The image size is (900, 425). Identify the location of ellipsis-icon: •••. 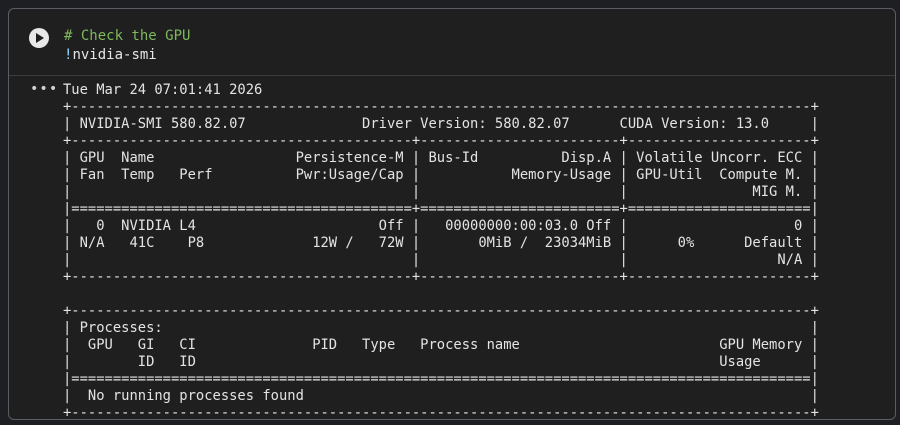
(44, 89).